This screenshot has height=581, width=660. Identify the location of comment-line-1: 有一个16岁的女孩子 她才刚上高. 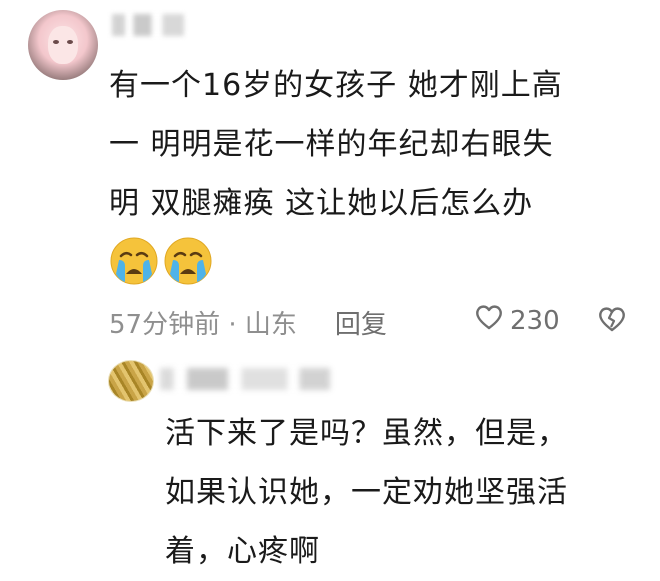
(336, 85).